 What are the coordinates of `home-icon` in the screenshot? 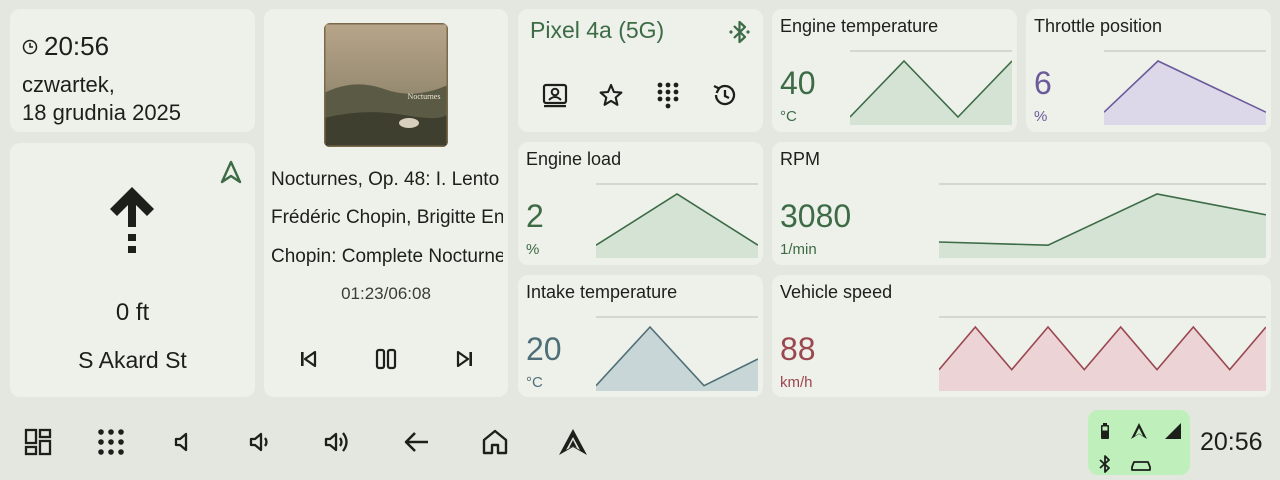 It's located at (495, 442).